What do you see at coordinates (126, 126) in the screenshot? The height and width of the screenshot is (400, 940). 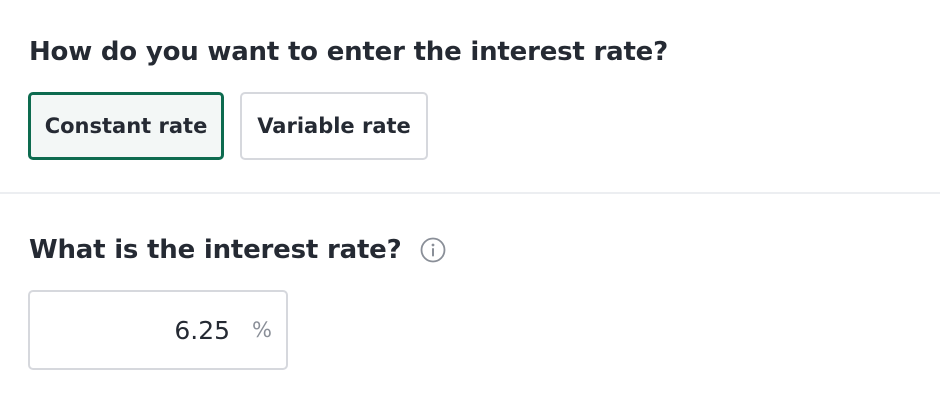 I see `constant-rate-button: Constant rate` at bounding box center [126, 126].